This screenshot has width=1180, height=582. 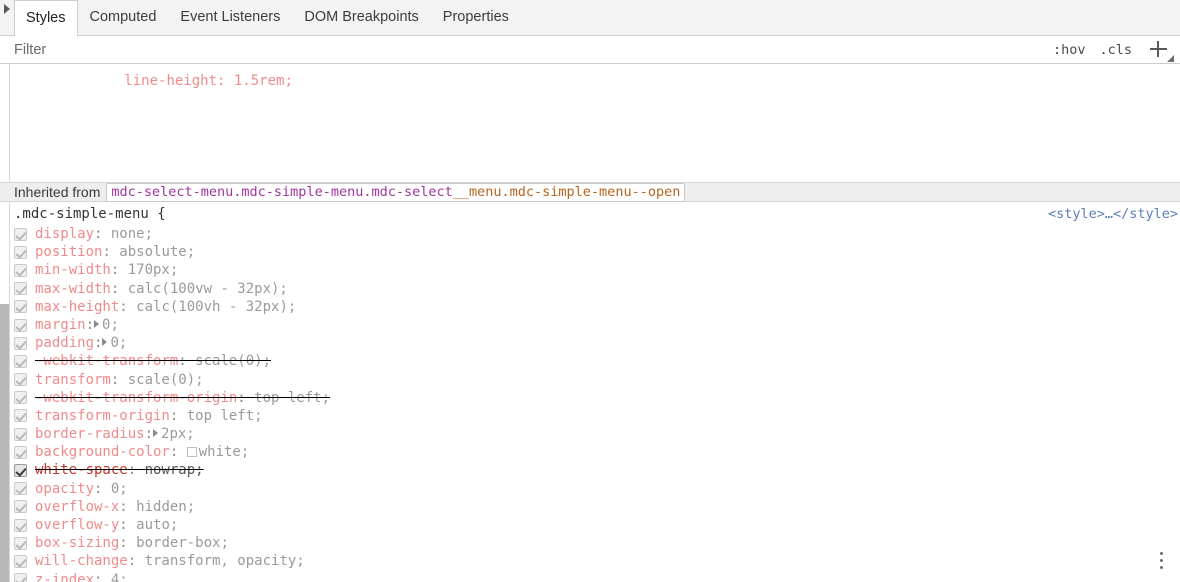 What do you see at coordinates (136, 397) in the screenshot?
I see `declaration-name: -webkit-transform-origin` at bounding box center [136, 397].